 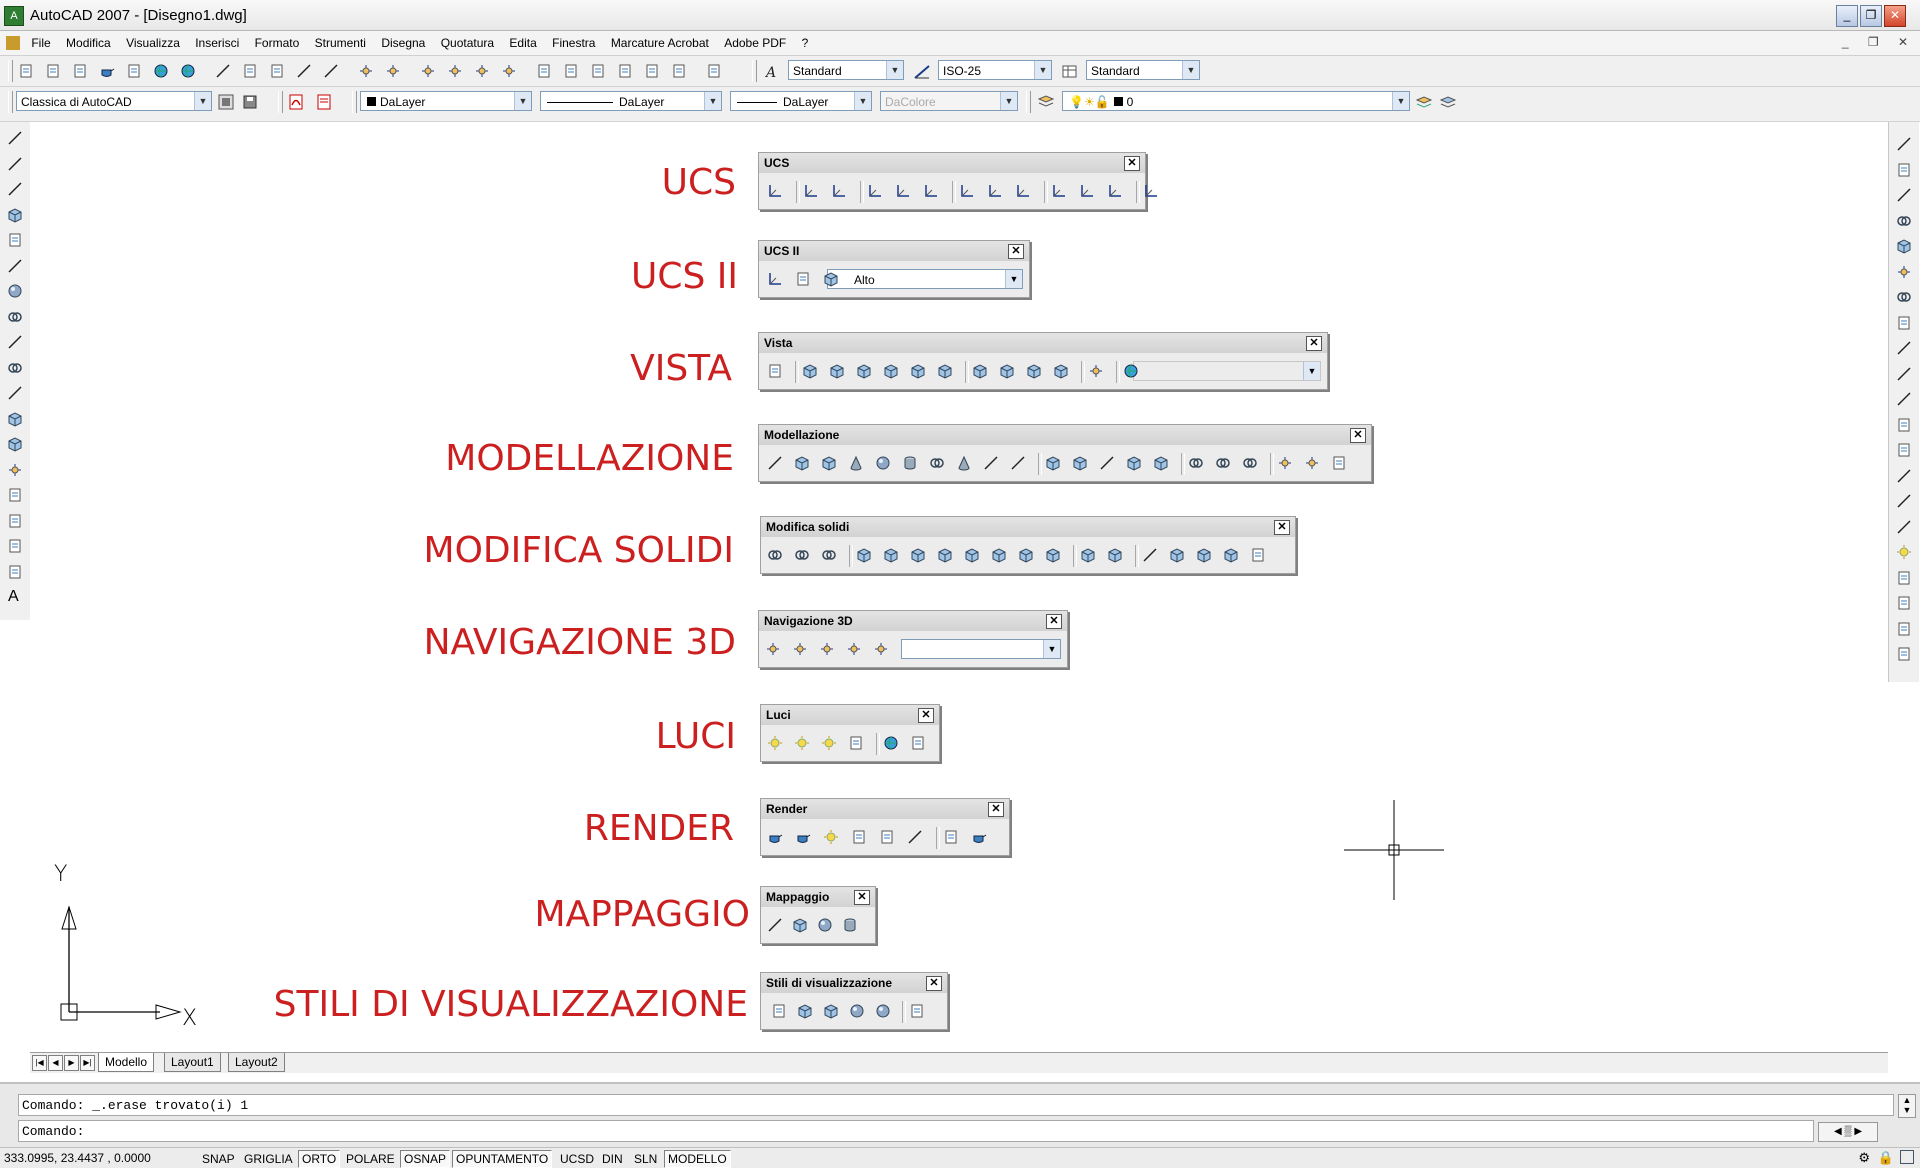 I want to click on sheet-set-icon, so click(x=625, y=71).